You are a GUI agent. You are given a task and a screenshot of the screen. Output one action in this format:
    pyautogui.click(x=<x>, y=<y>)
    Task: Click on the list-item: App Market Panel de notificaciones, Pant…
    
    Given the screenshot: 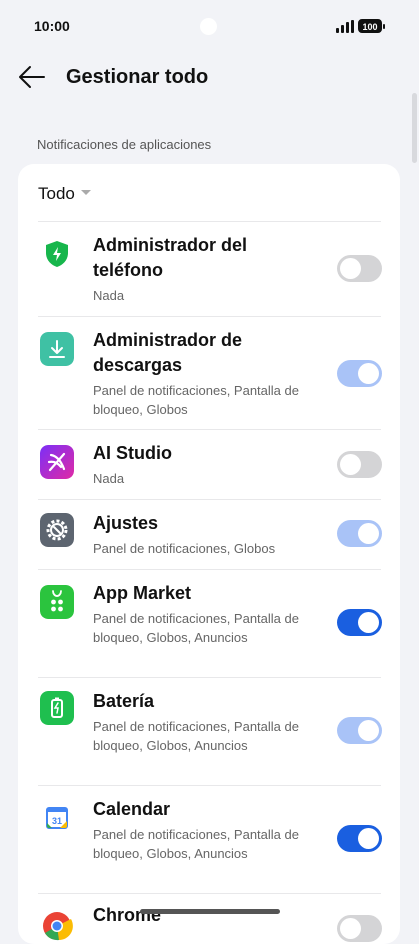 What is the action you would take?
    pyautogui.click(x=209, y=623)
    